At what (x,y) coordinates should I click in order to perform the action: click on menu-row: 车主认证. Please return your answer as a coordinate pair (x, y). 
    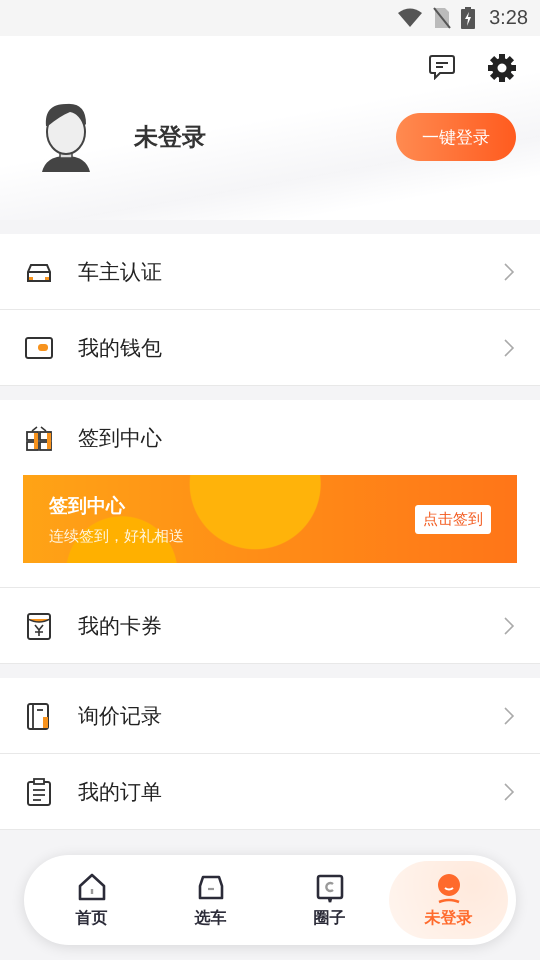
    Looking at the image, I should click on (270, 272).